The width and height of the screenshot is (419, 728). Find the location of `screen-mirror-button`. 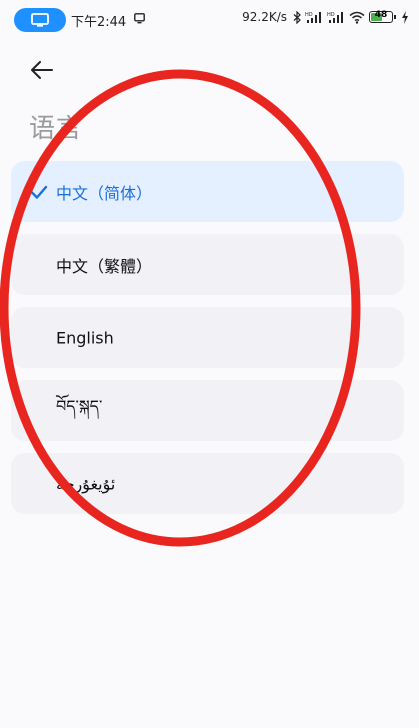

screen-mirror-button is located at coordinates (40, 20).